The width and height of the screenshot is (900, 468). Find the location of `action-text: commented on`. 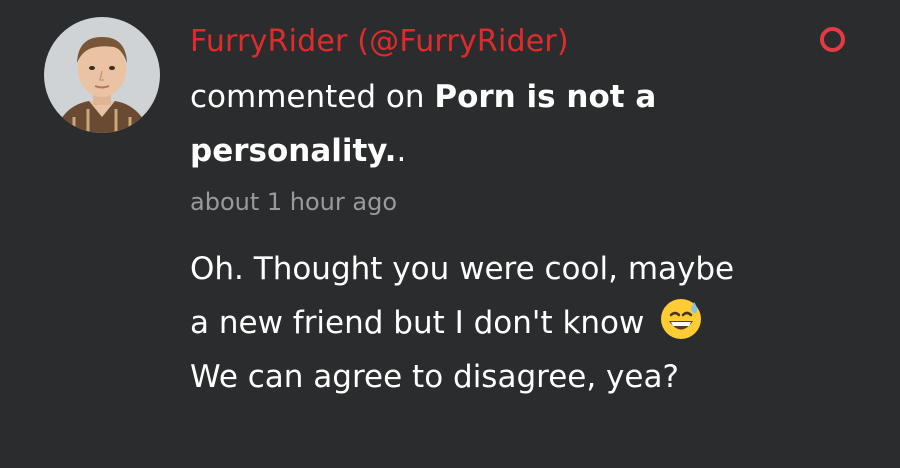

action-text: commented on is located at coordinates (312, 97).